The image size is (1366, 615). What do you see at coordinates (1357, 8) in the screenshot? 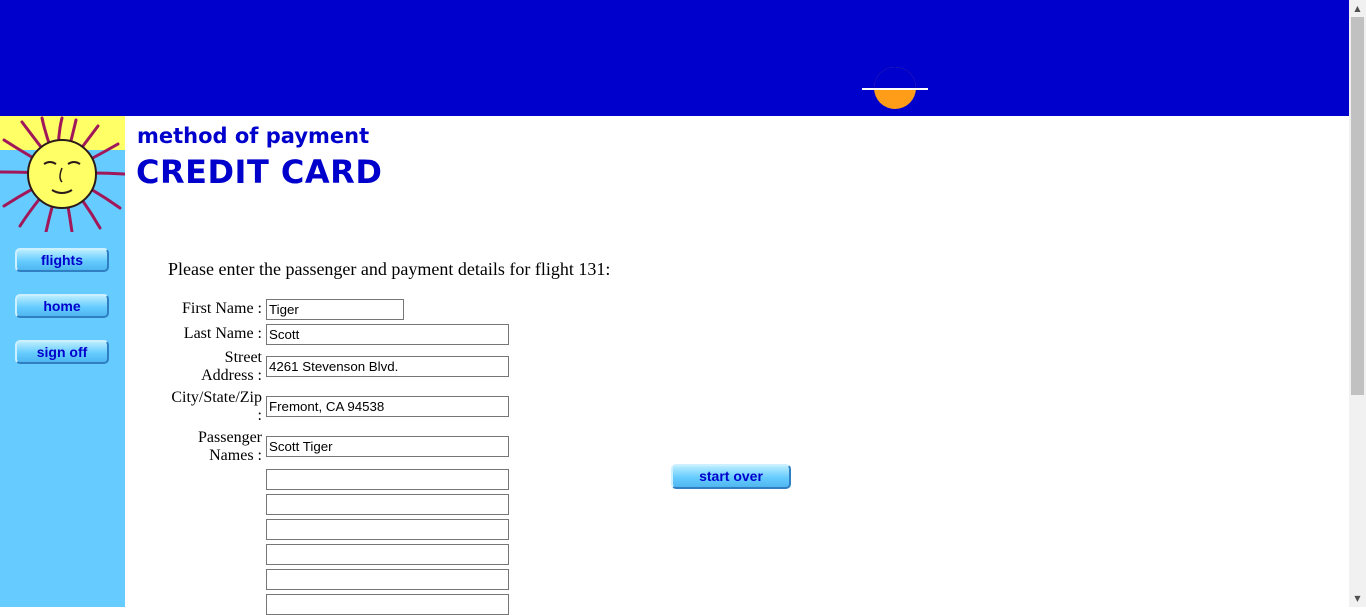
I see `arrow-up-icon: ▲` at bounding box center [1357, 8].